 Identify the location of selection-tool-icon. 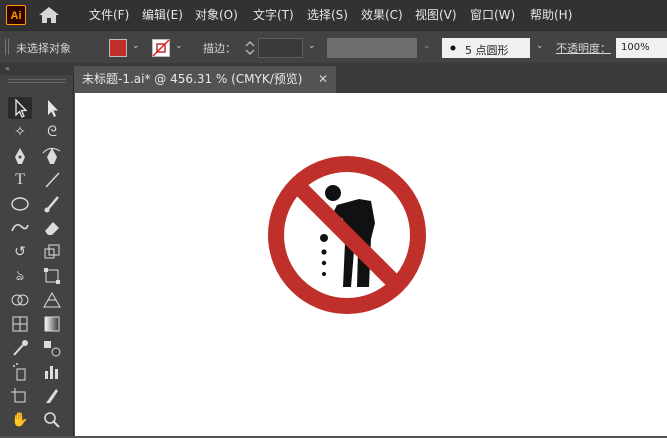
(20, 108).